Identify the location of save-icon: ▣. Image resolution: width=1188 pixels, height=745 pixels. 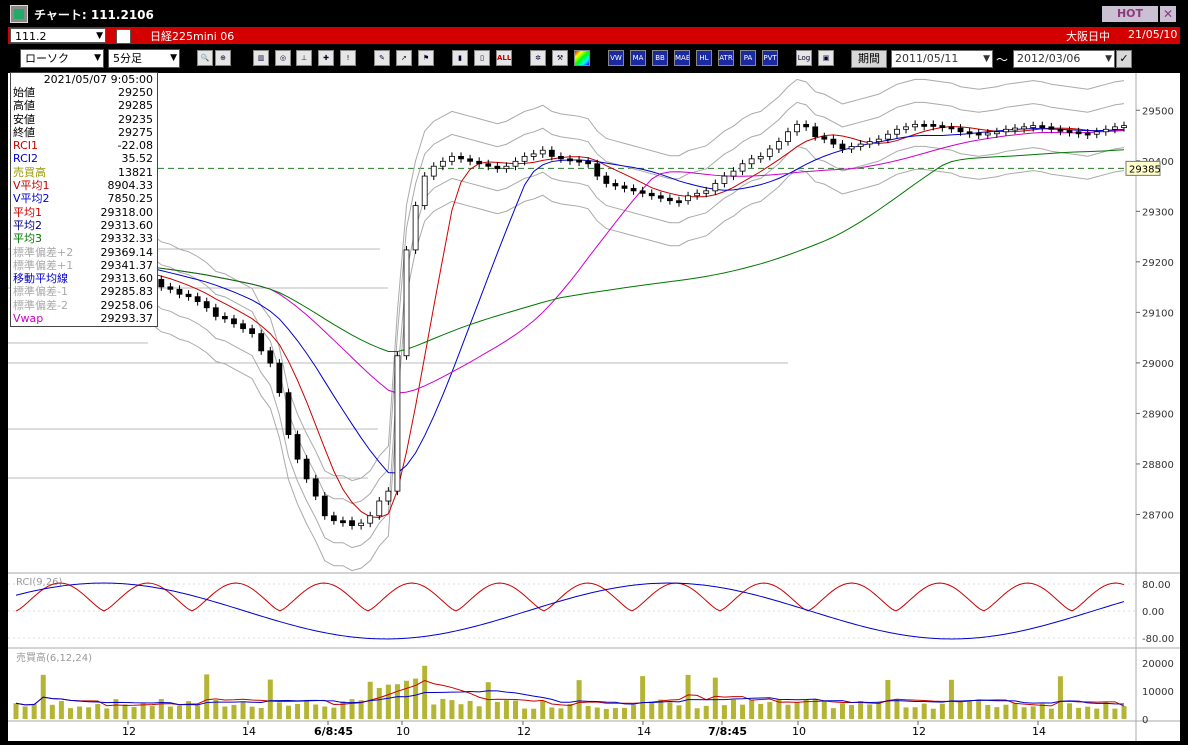
(826, 58).